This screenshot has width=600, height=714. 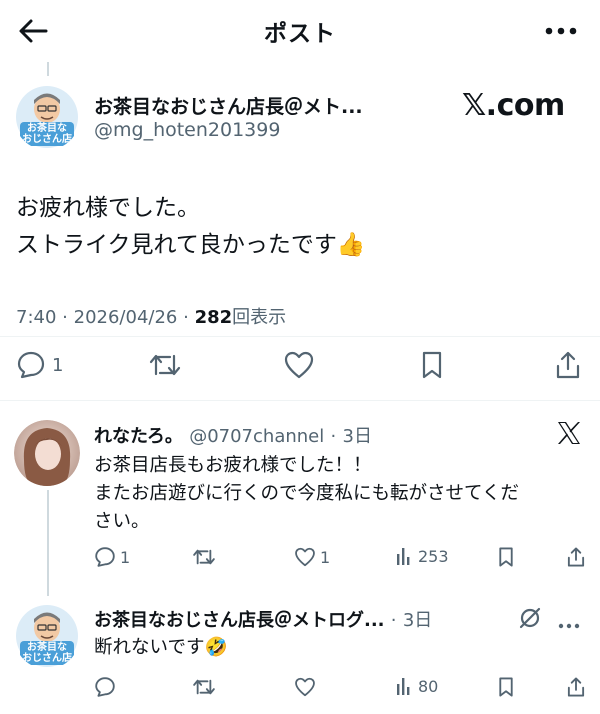 I want to click on views-button: 253, so click(x=422, y=556).